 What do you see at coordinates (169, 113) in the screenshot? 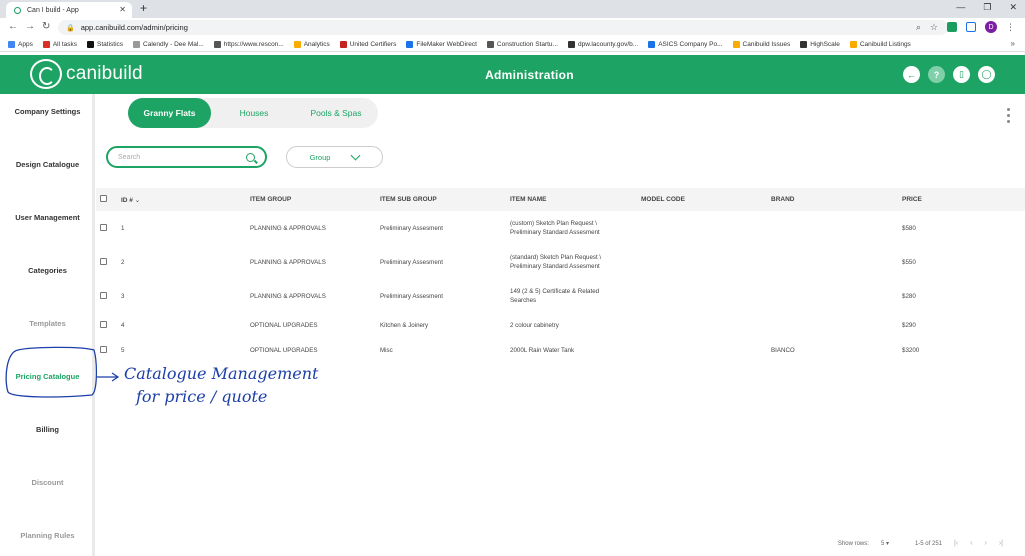
I see `tab-granny-flats: Granny Flats` at bounding box center [169, 113].